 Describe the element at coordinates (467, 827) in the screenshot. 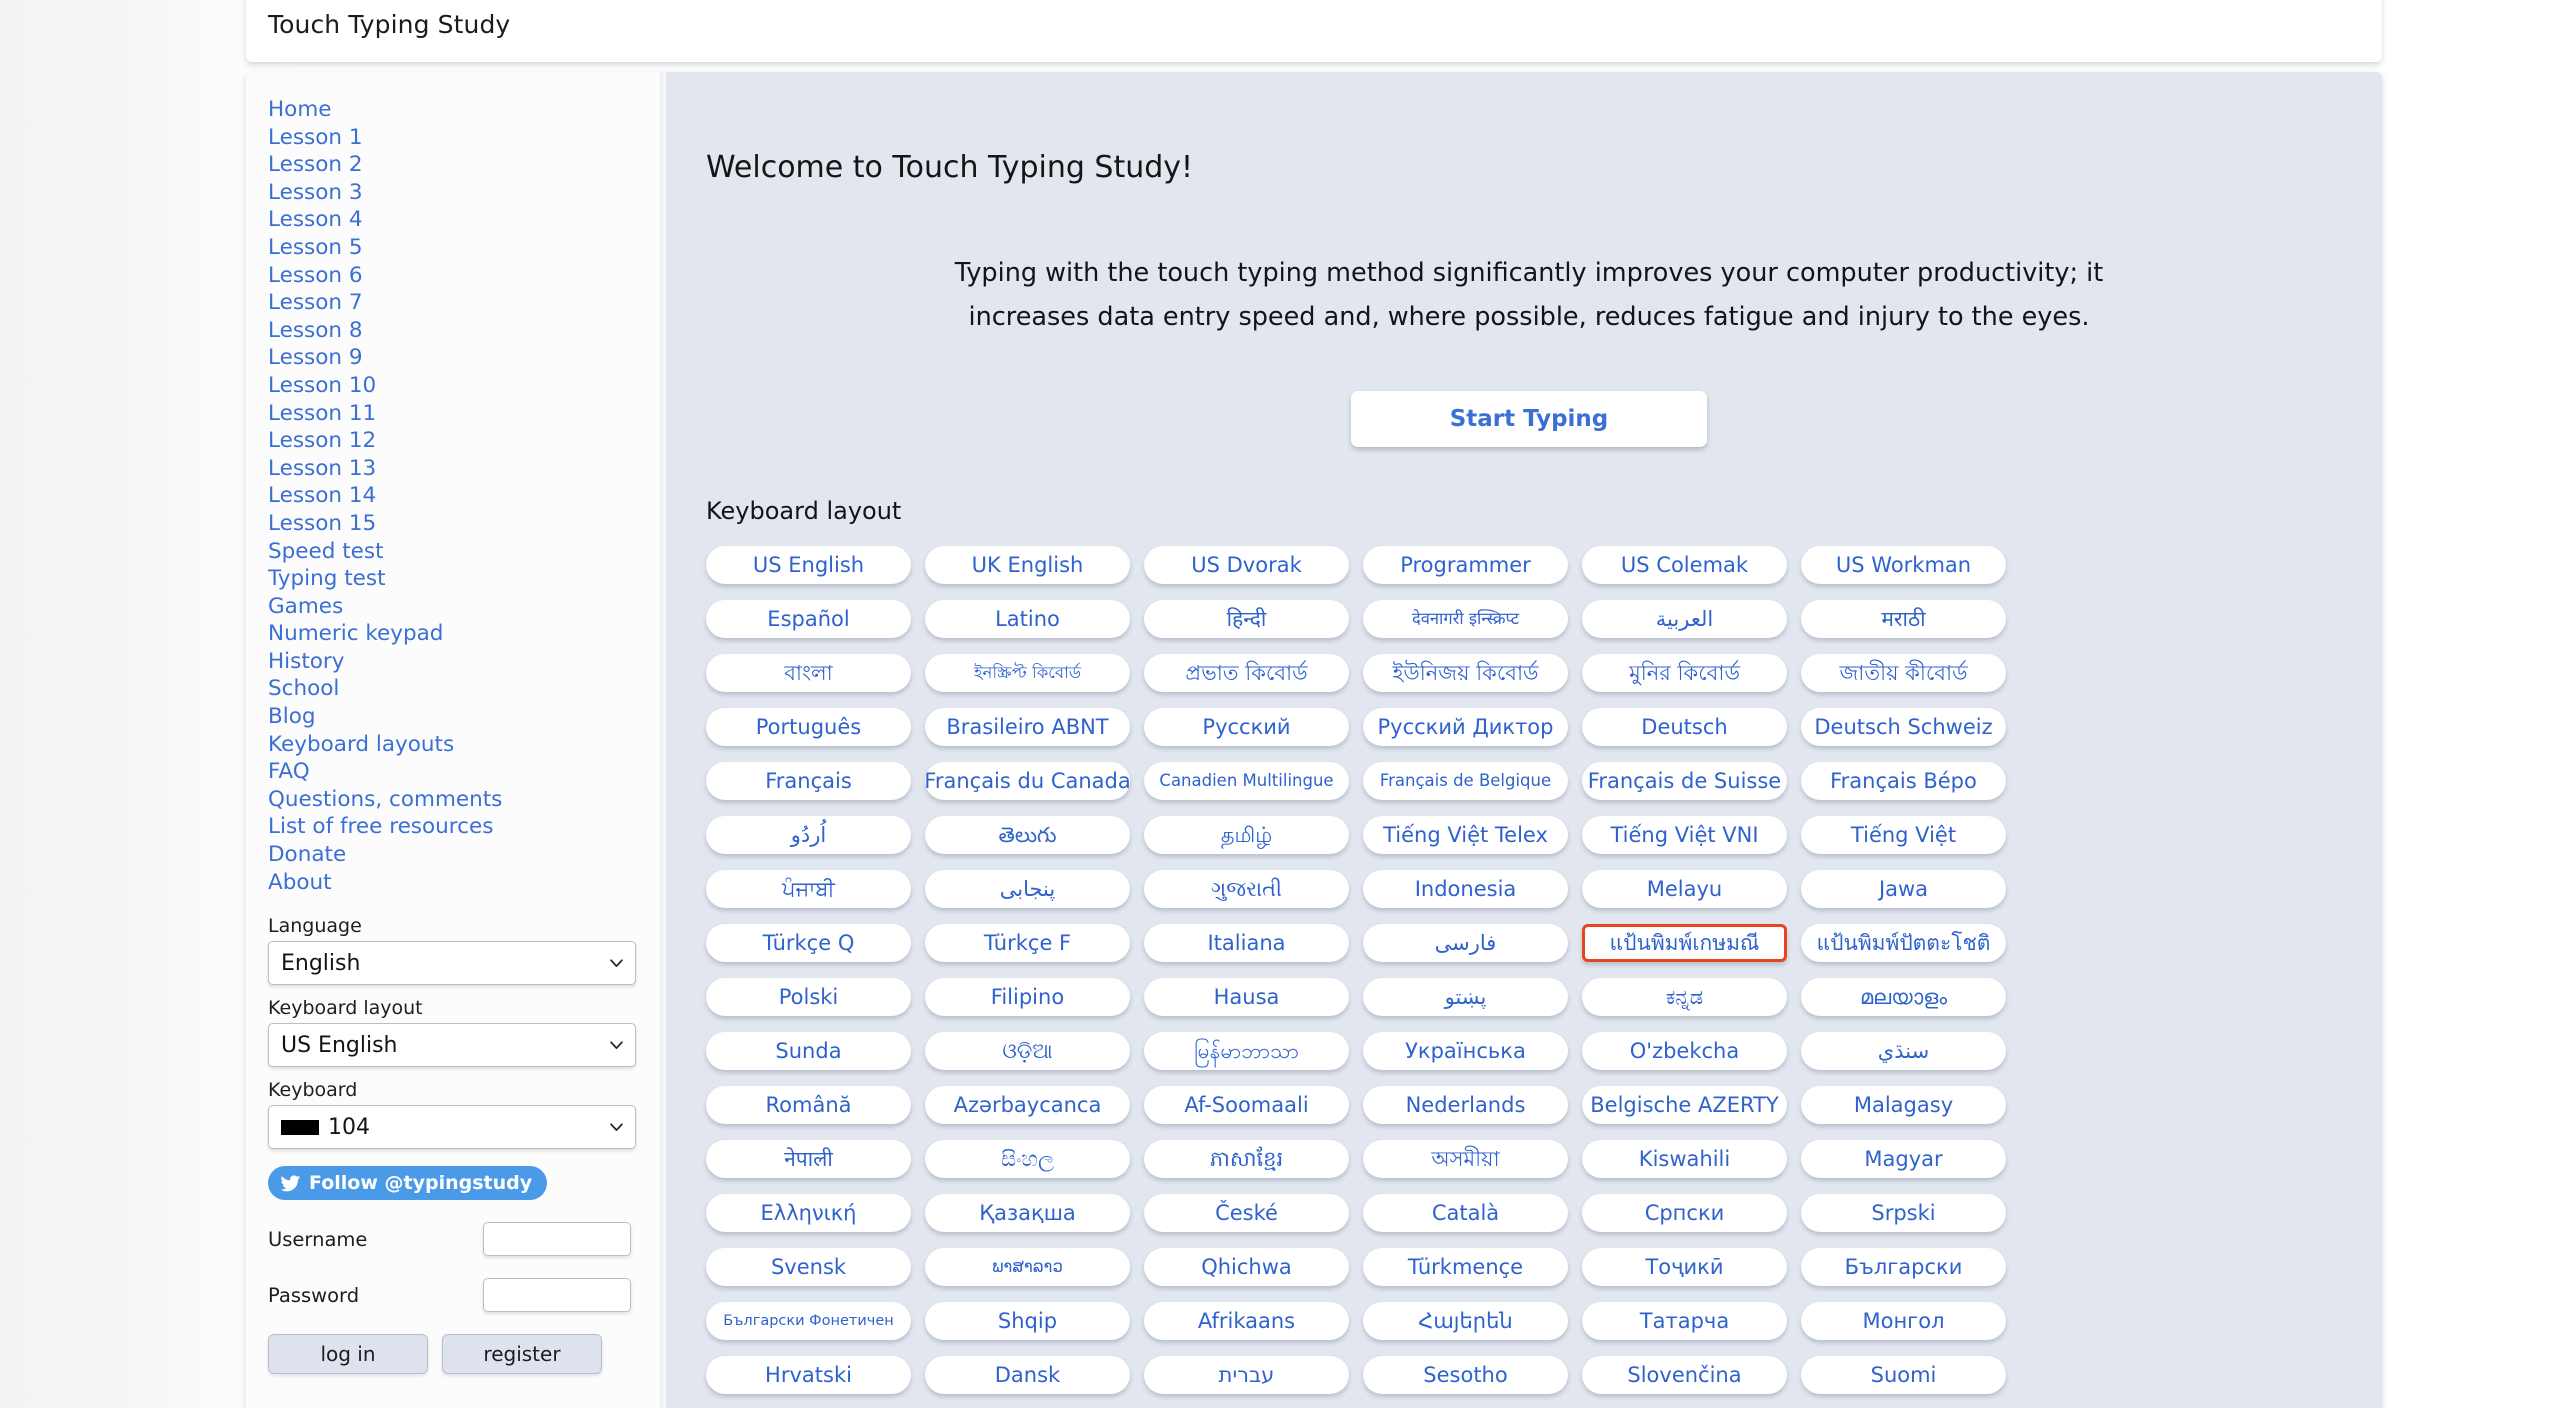

I see `sidebar-item-list-of-free-resources: List of free resources` at that location.